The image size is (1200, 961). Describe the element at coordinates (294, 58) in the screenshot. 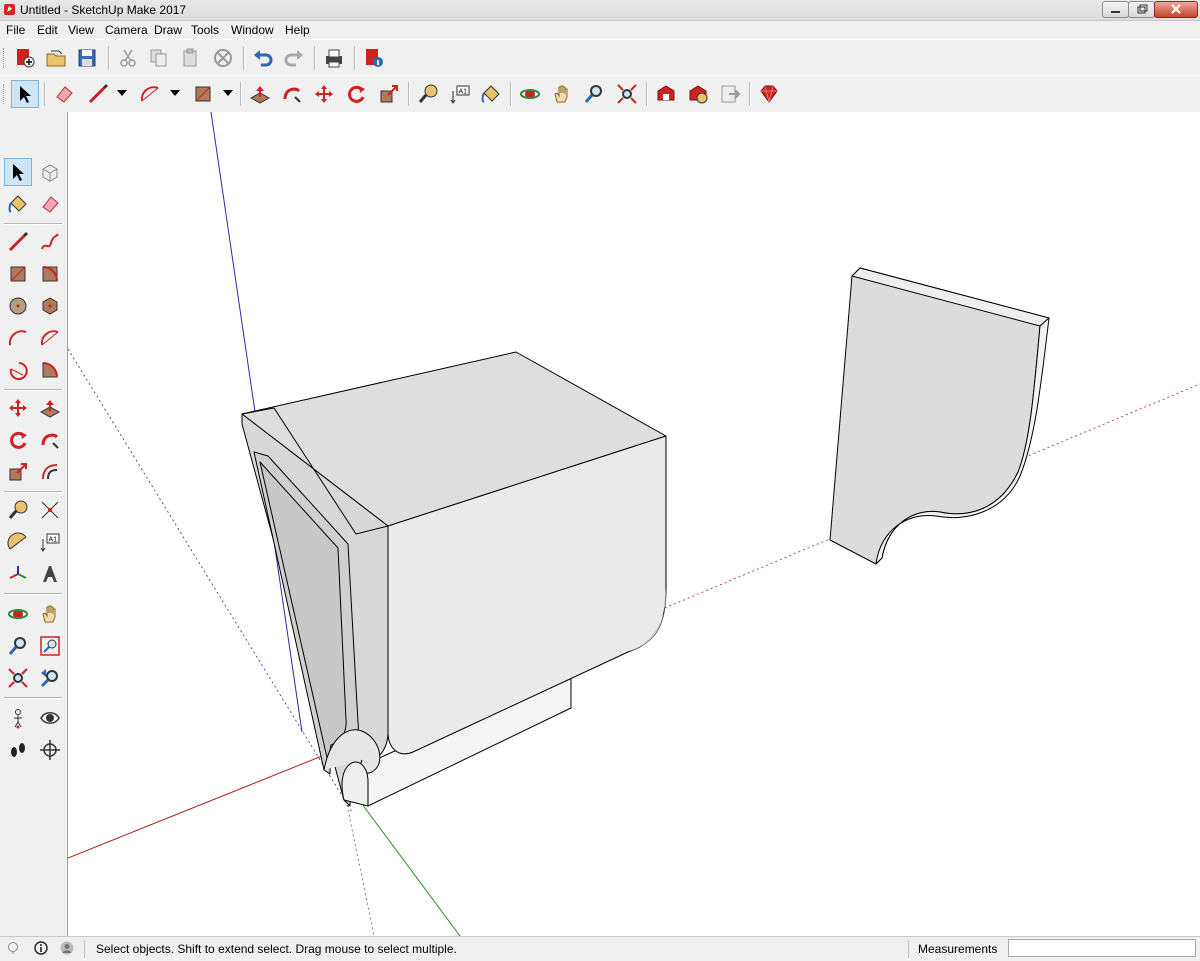

I see `redo-button` at that location.